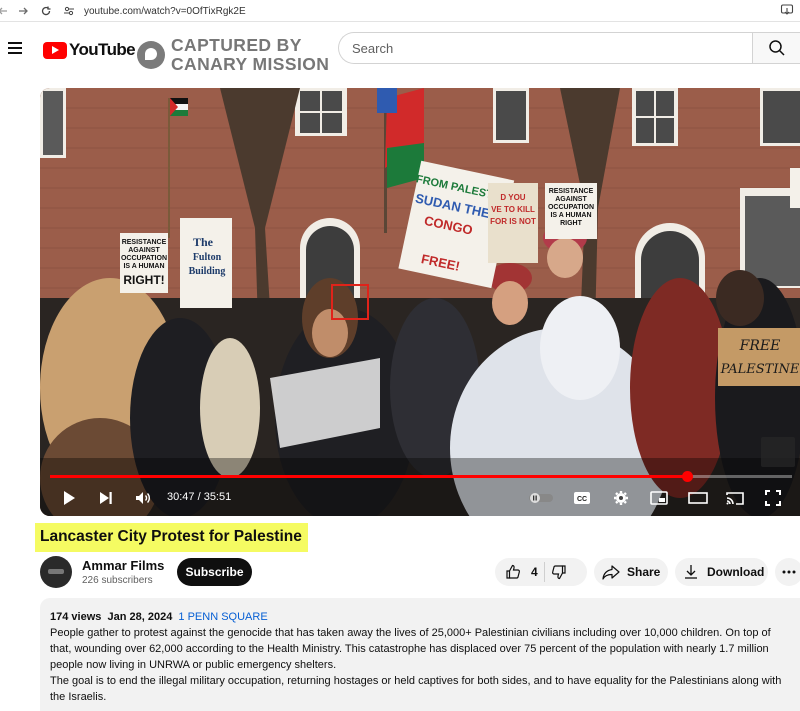 This screenshot has height=711, width=800. What do you see at coordinates (512, 197) in the screenshot?
I see `svg-text: D YOU` at bounding box center [512, 197].